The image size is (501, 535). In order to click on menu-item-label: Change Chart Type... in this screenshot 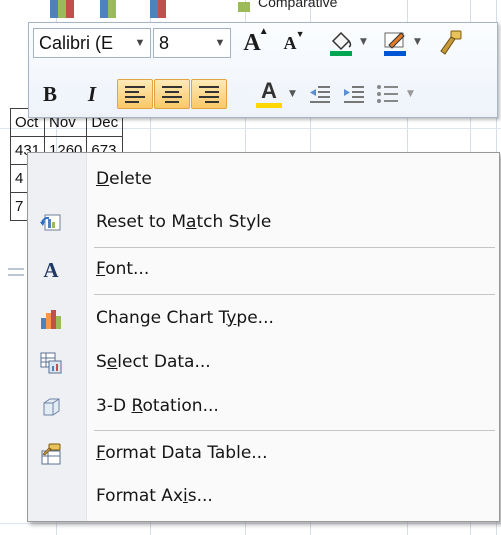, I will do `click(185, 318)`.